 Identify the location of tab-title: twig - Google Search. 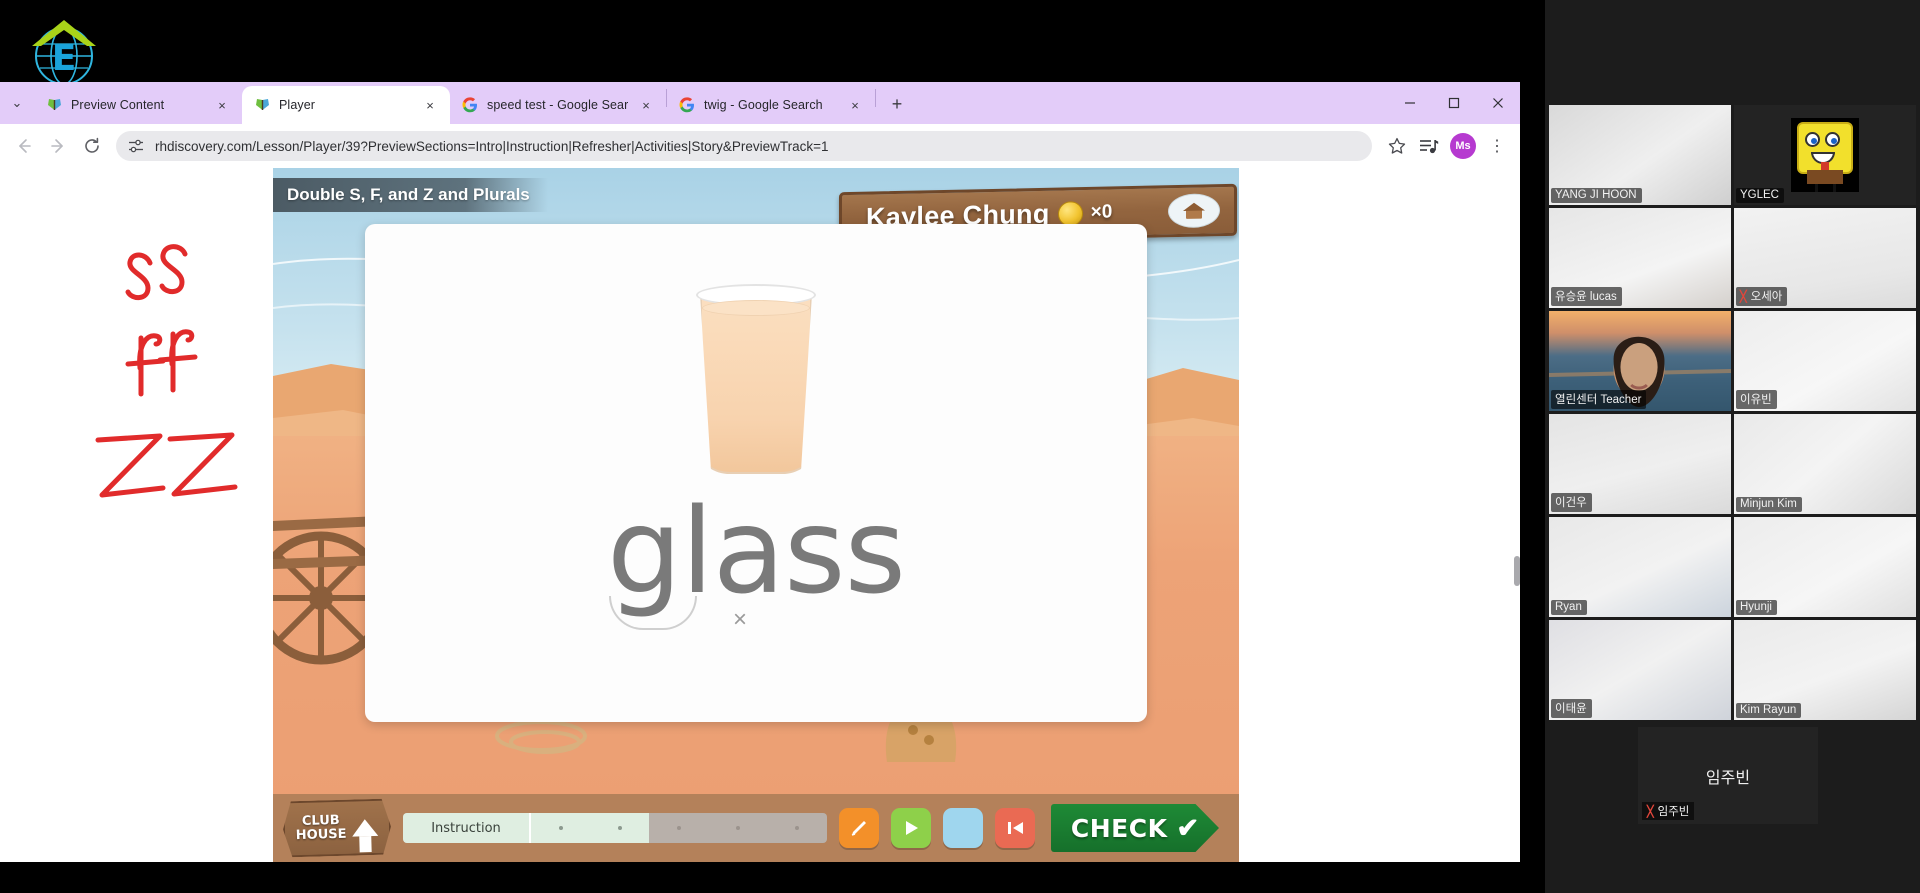
(763, 105).